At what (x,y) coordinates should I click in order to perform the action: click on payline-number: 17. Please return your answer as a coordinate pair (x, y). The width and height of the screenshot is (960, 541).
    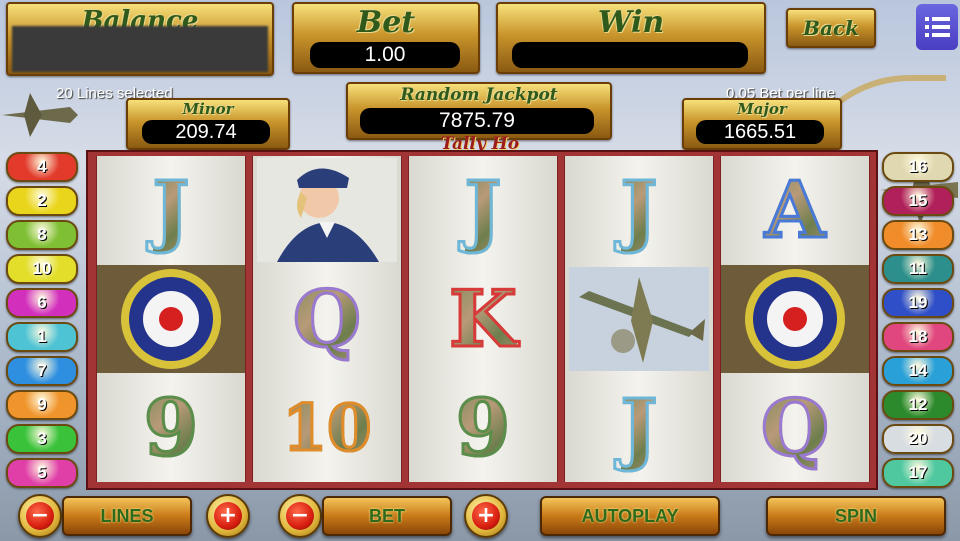
    Looking at the image, I should click on (918, 472).